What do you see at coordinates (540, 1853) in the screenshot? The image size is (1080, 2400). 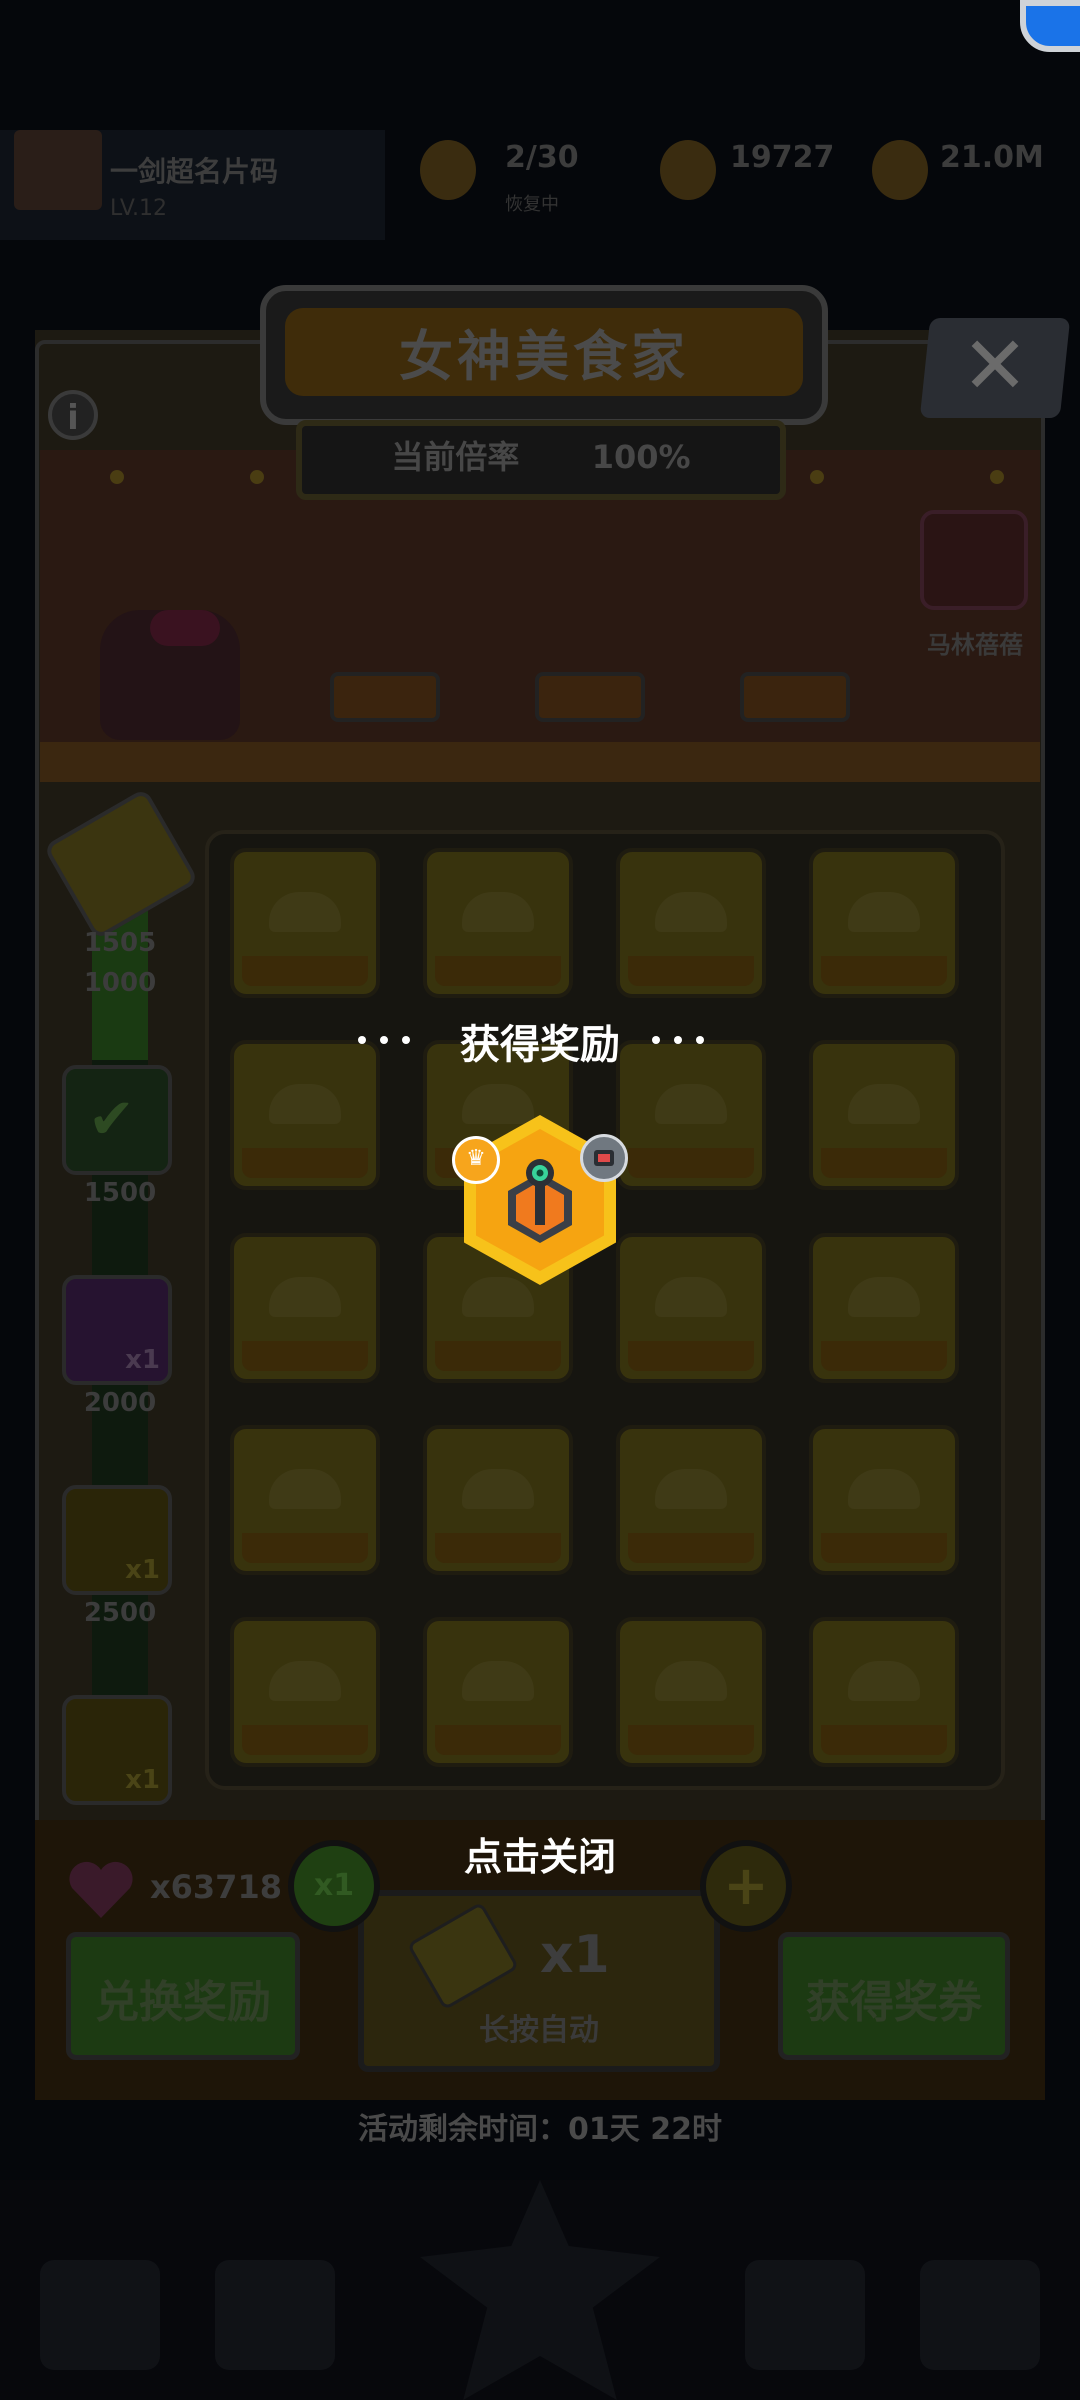 I see `tap-to-close: 点击关闭` at bounding box center [540, 1853].